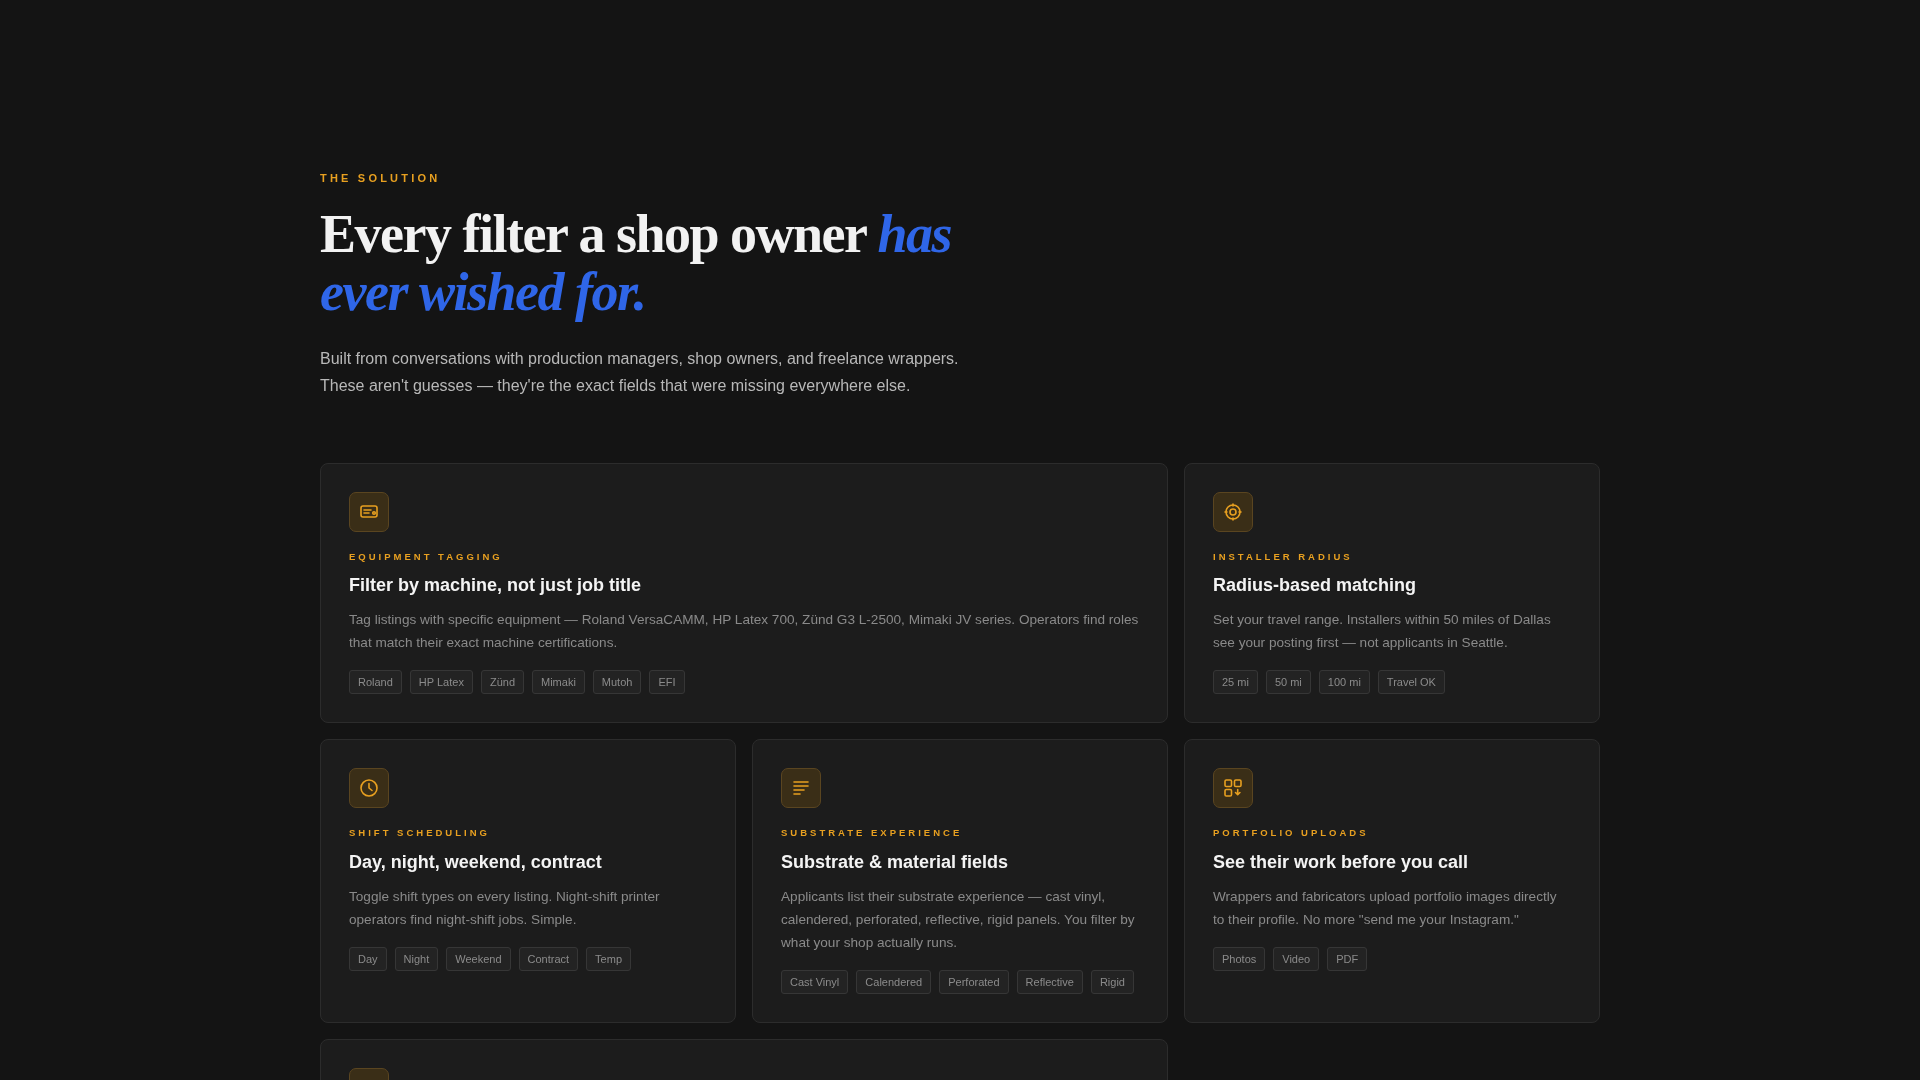  What do you see at coordinates (1341, 862) in the screenshot?
I see `feature-title: See their work before you call` at bounding box center [1341, 862].